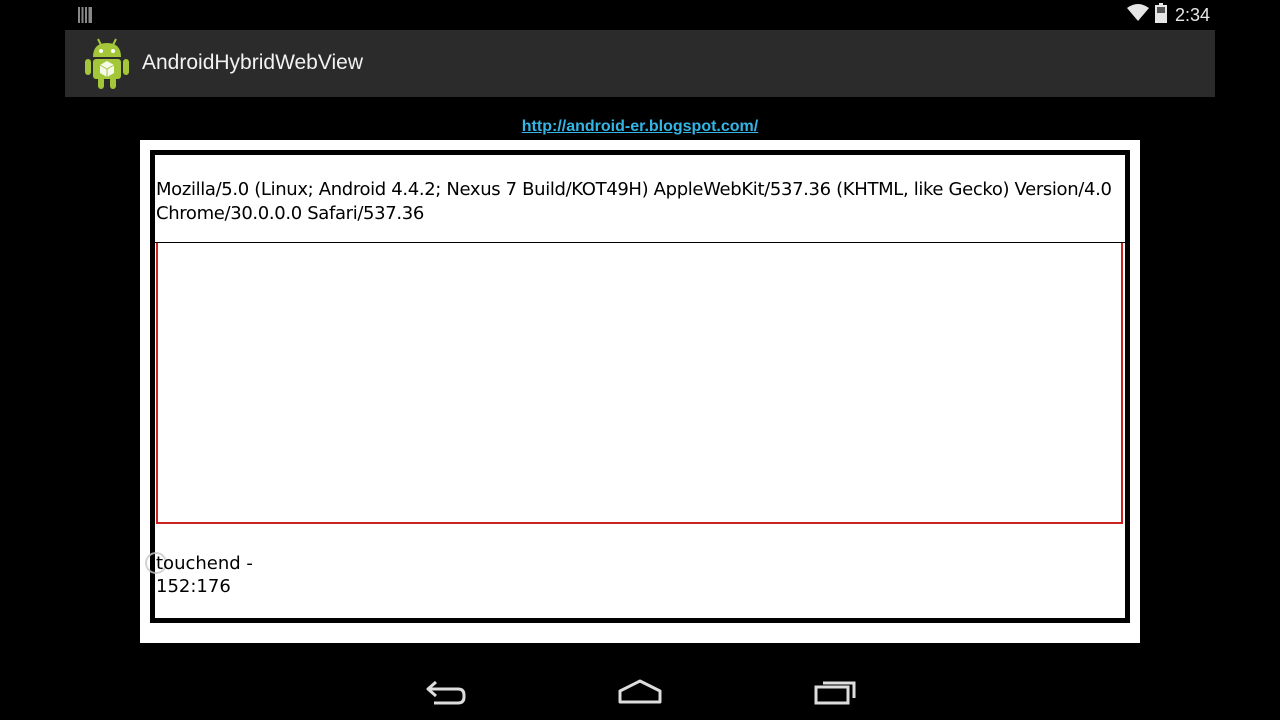 This screenshot has width=1280, height=720. Describe the element at coordinates (640, 15) in the screenshot. I see `status-bar: 2:34` at that location.